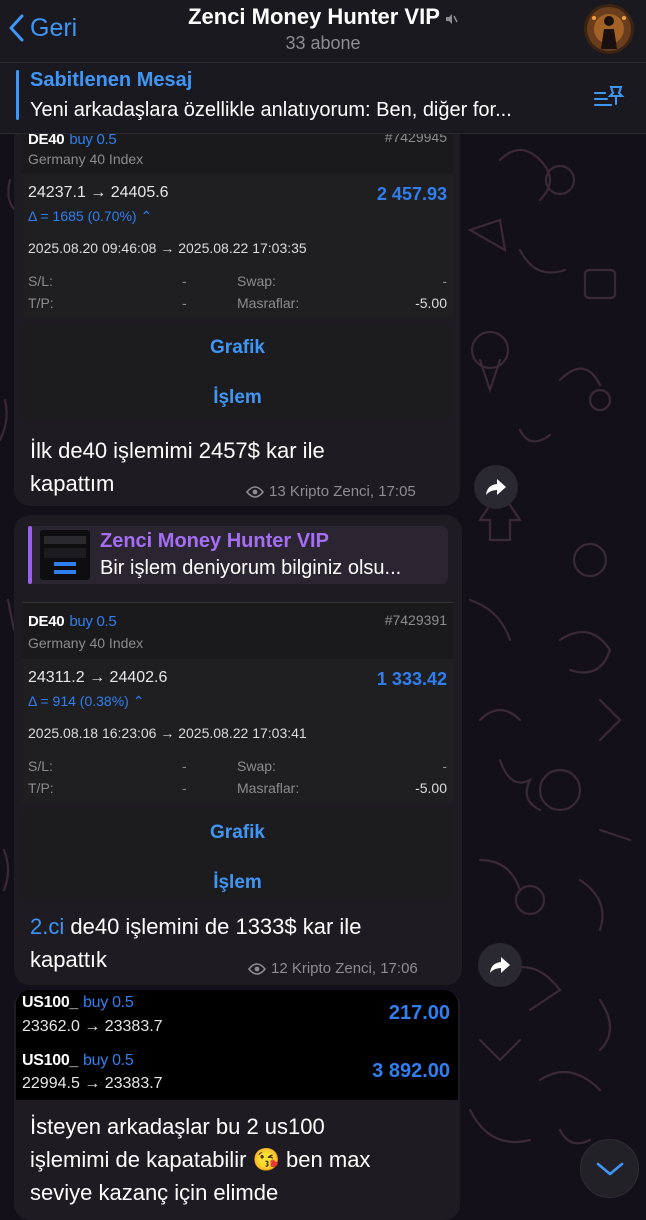 The width and height of the screenshot is (646, 1220). What do you see at coordinates (451, 19) in the screenshot?
I see `mute-icon` at bounding box center [451, 19].